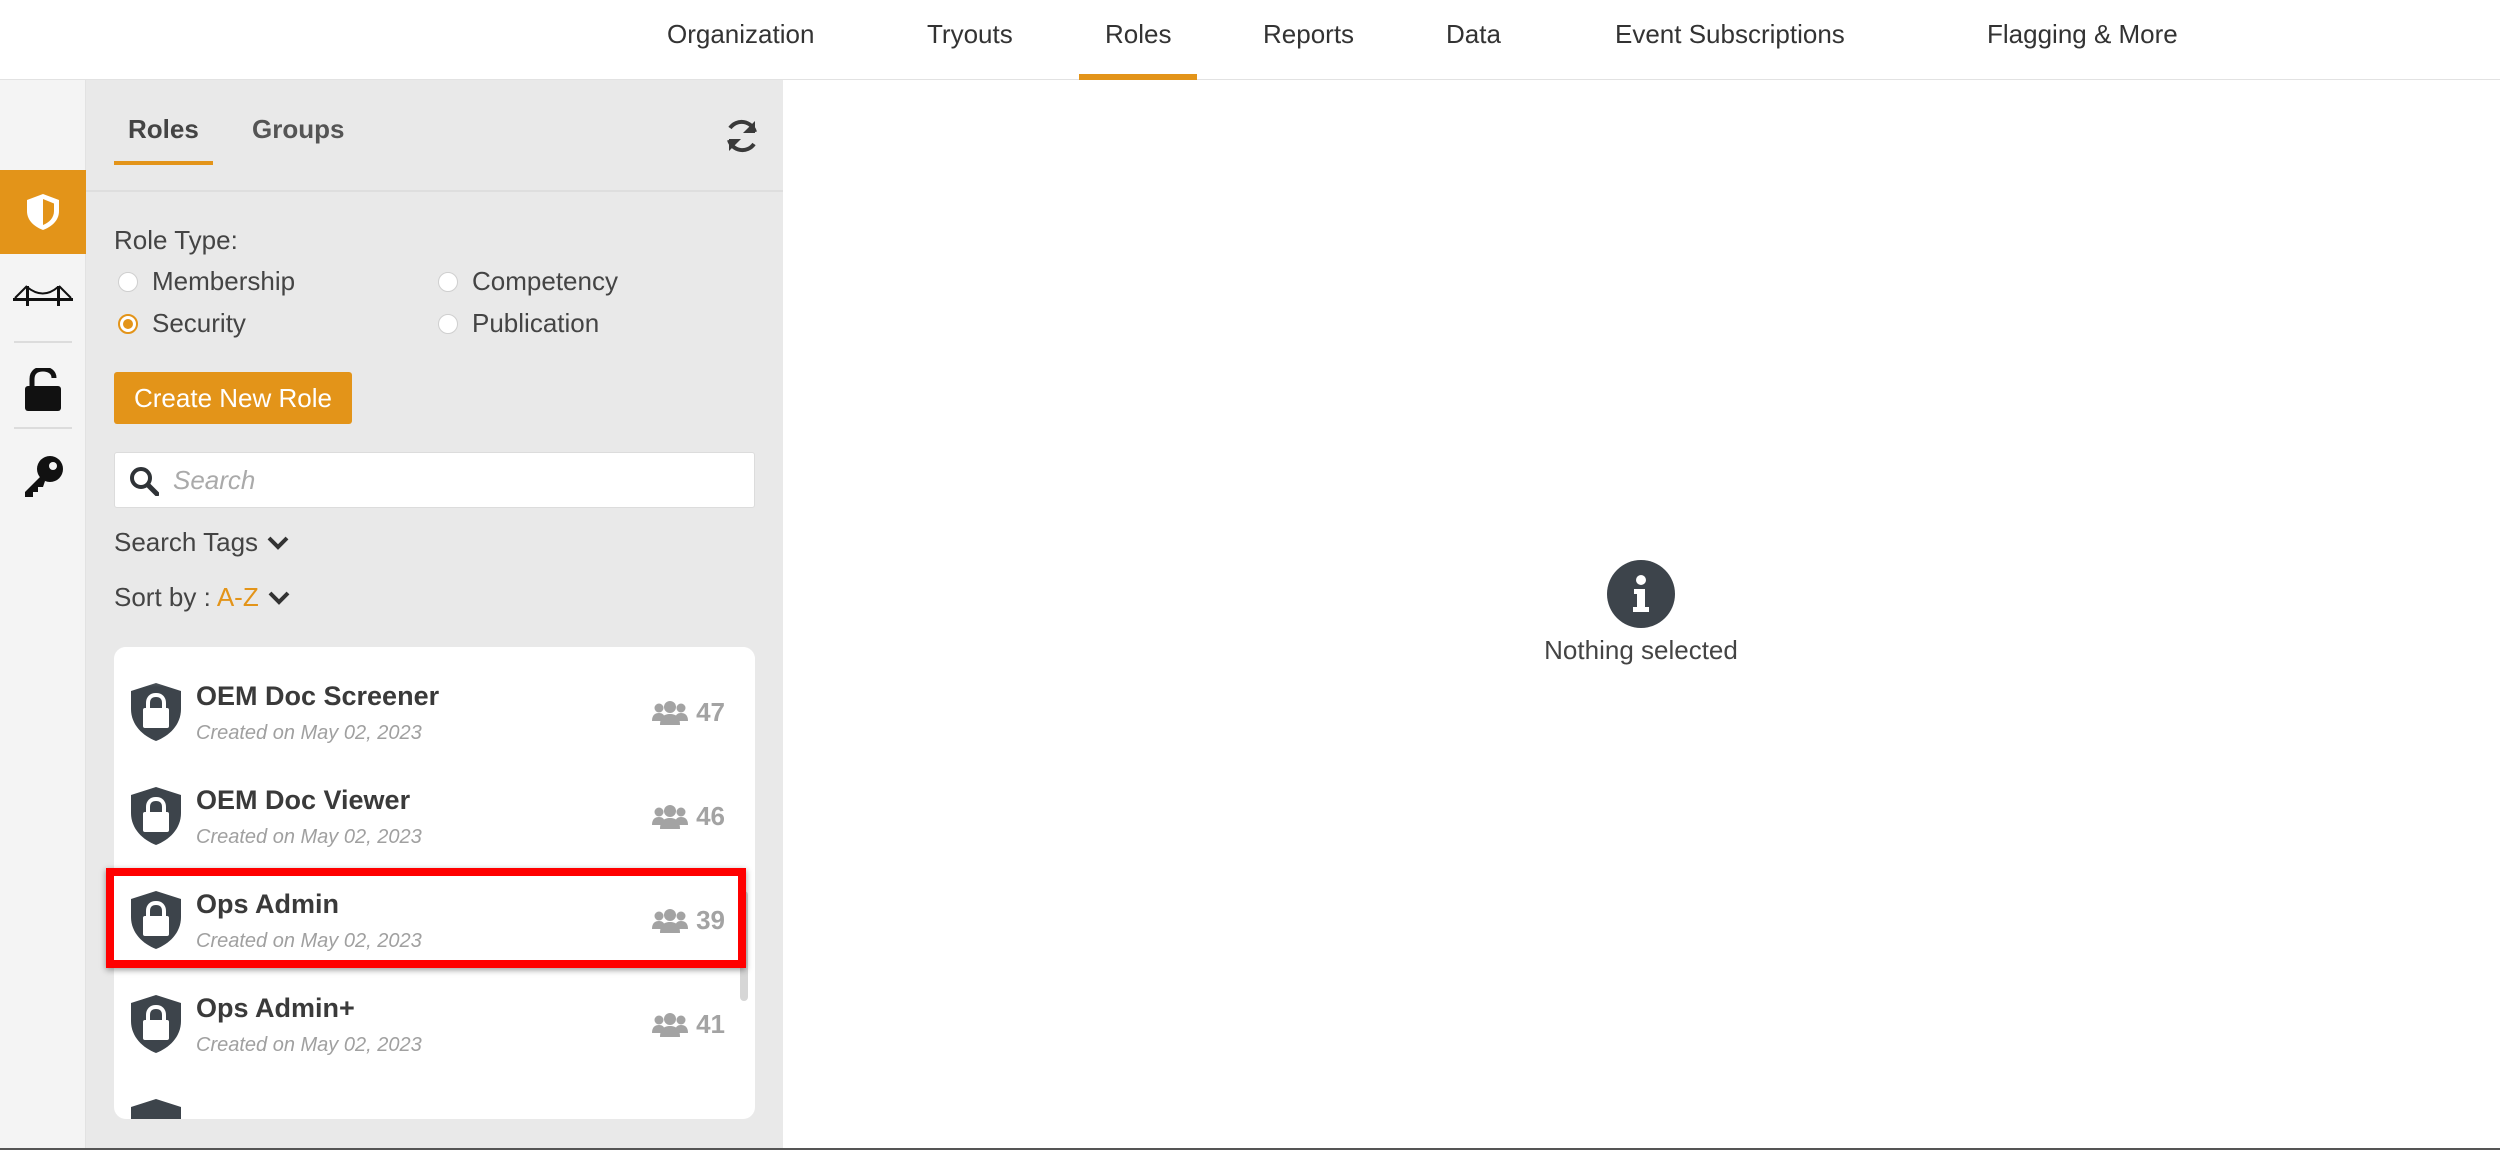 The image size is (2500, 1150). Describe the element at coordinates (318, 696) in the screenshot. I see `role-name: OEM Doc Screener` at that location.